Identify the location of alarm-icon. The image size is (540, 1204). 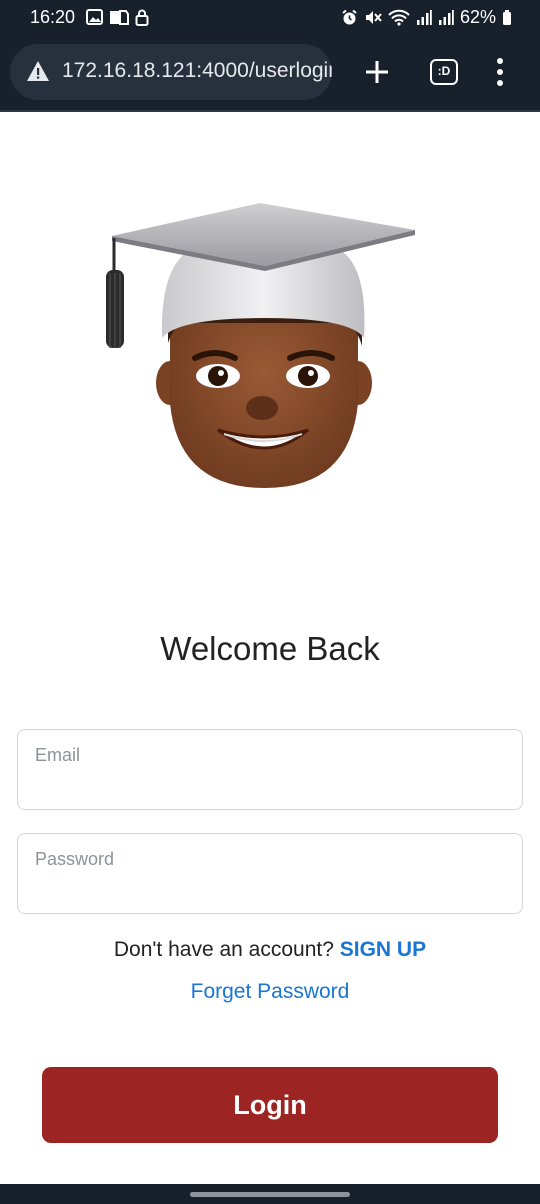
(349, 17).